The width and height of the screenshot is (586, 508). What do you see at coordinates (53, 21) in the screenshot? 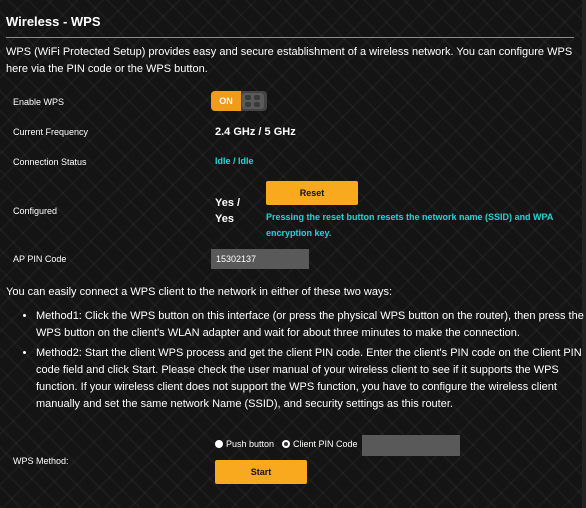
I see `page-title: Wireless - WPS` at bounding box center [53, 21].